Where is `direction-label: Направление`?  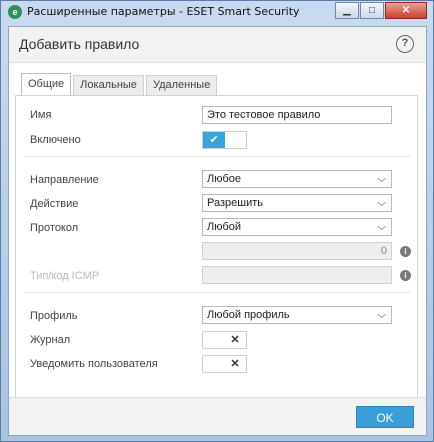 direction-label: Направление is located at coordinates (64, 180).